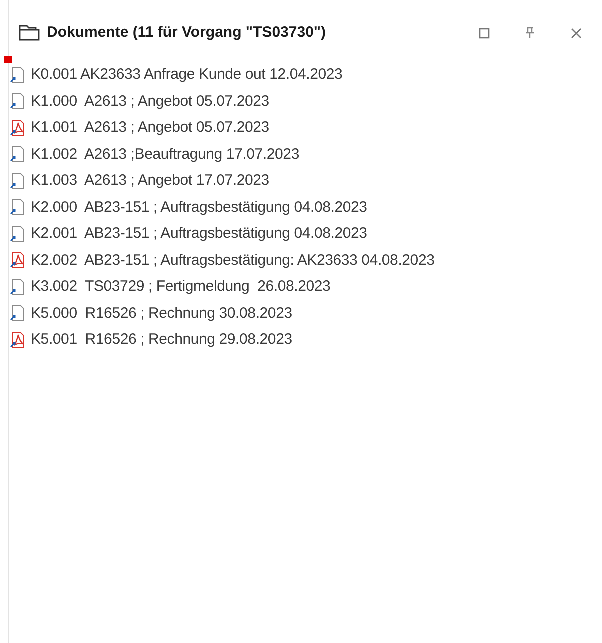  I want to click on pin-icon, so click(530, 33).